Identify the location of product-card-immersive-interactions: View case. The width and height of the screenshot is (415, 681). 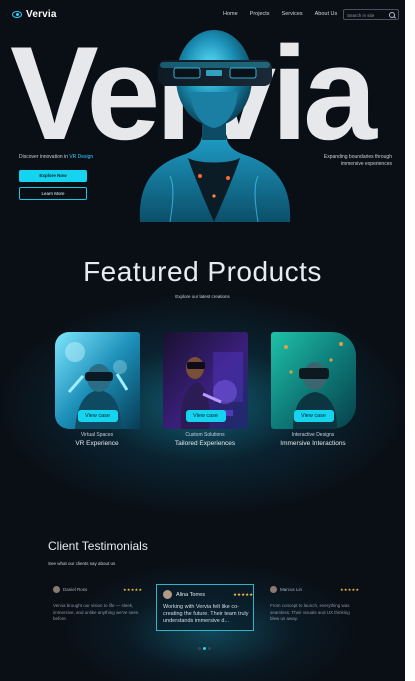
(313, 380).